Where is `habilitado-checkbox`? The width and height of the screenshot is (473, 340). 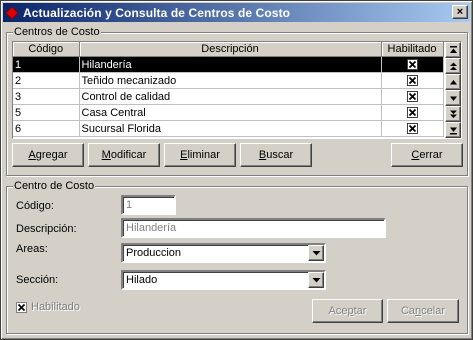
habilitado-checkbox is located at coordinates (21, 307).